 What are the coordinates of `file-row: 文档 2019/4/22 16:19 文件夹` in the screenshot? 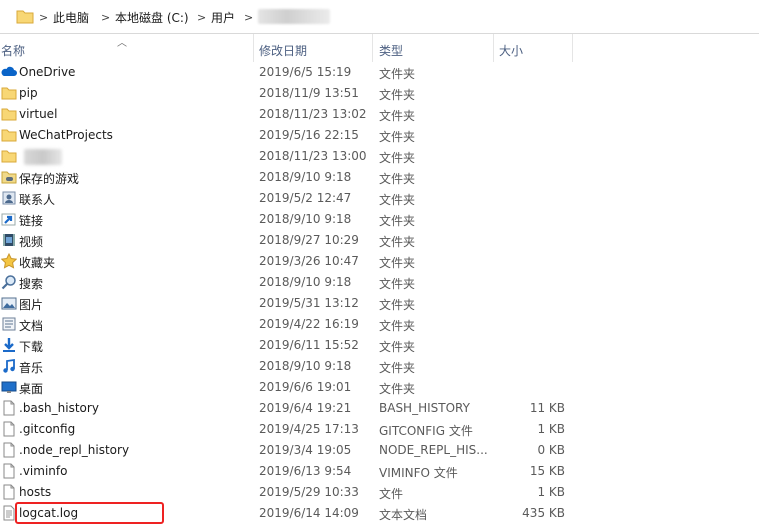 It's located at (379, 324).